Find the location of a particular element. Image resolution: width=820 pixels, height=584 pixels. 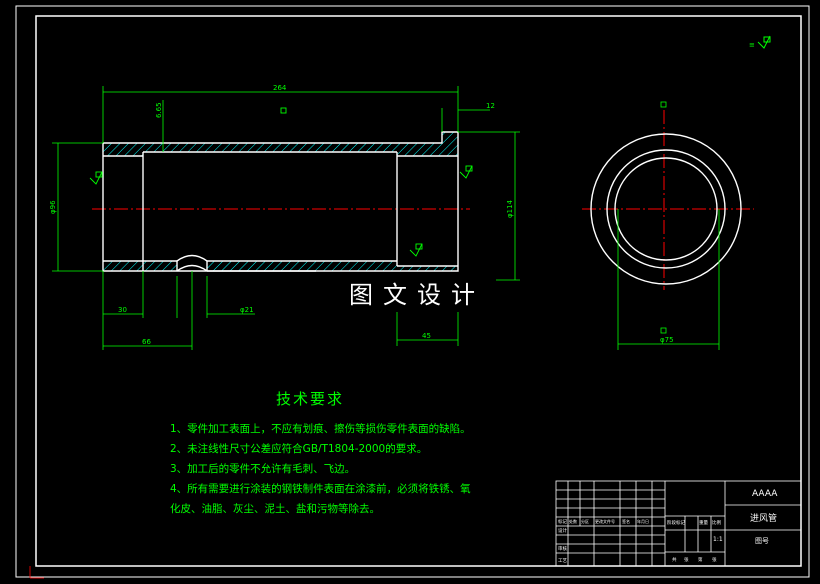

title-block-row-1: 标记 is located at coordinates (562, 521).